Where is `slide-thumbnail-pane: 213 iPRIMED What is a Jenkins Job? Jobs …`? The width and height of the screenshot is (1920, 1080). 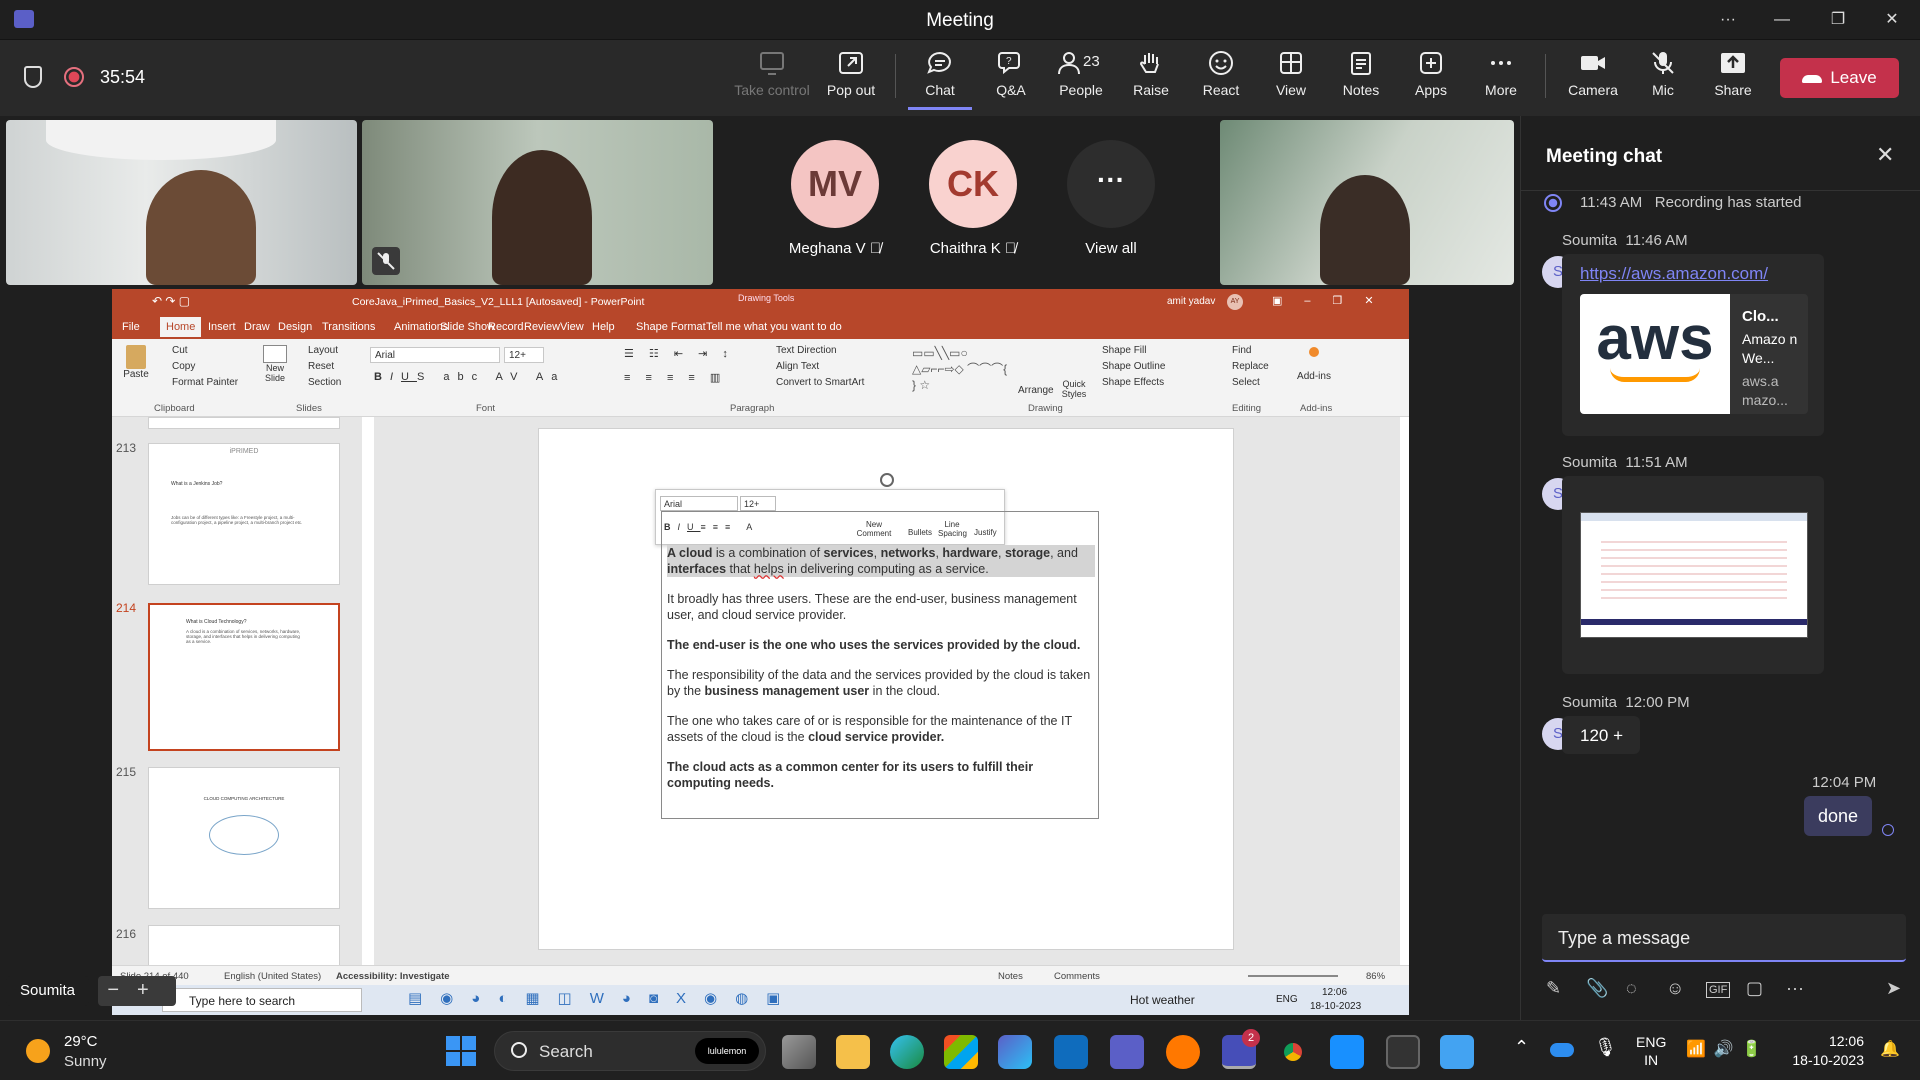
slide-thumbnail-pane: 213 iPRIMED What is a Jenkins Job? Jobs … is located at coordinates (237, 696).